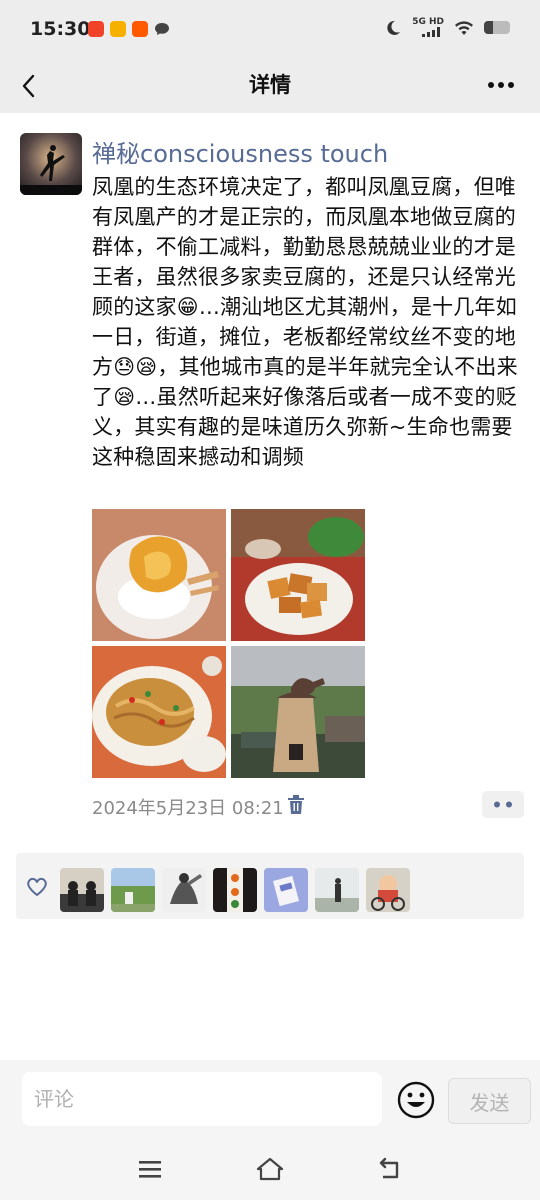  I want to click on likes-panel, so click(270, 886).